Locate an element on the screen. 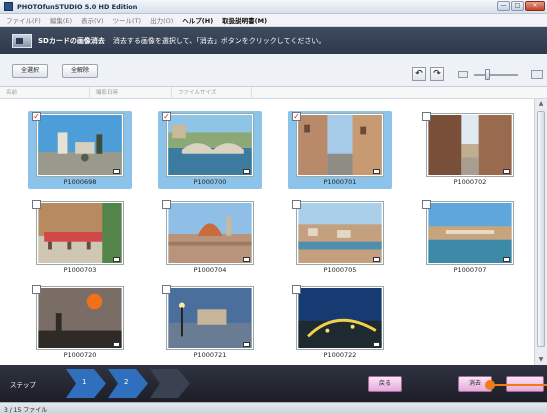 The width and height of the screenshot is (547, 414). status-bar: 3 / 15 ファイル is located at coordinates (273, 408).